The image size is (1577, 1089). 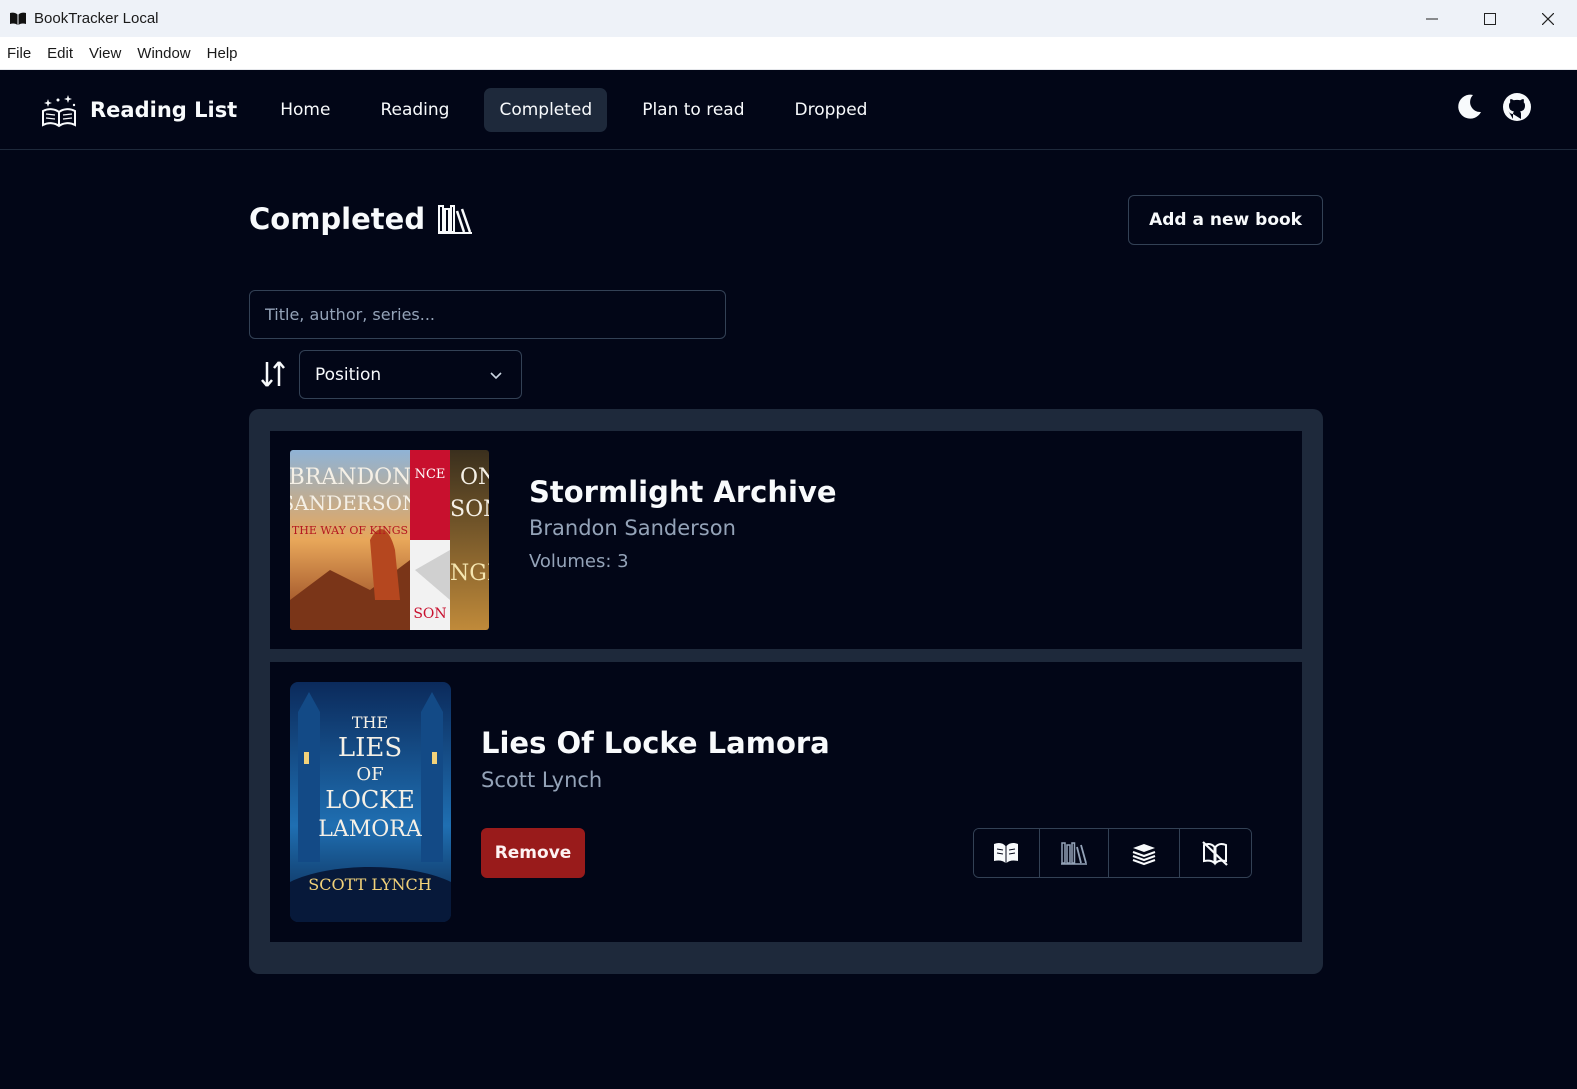 I want to click on brand: Reading List, so click(x=138, y=110).